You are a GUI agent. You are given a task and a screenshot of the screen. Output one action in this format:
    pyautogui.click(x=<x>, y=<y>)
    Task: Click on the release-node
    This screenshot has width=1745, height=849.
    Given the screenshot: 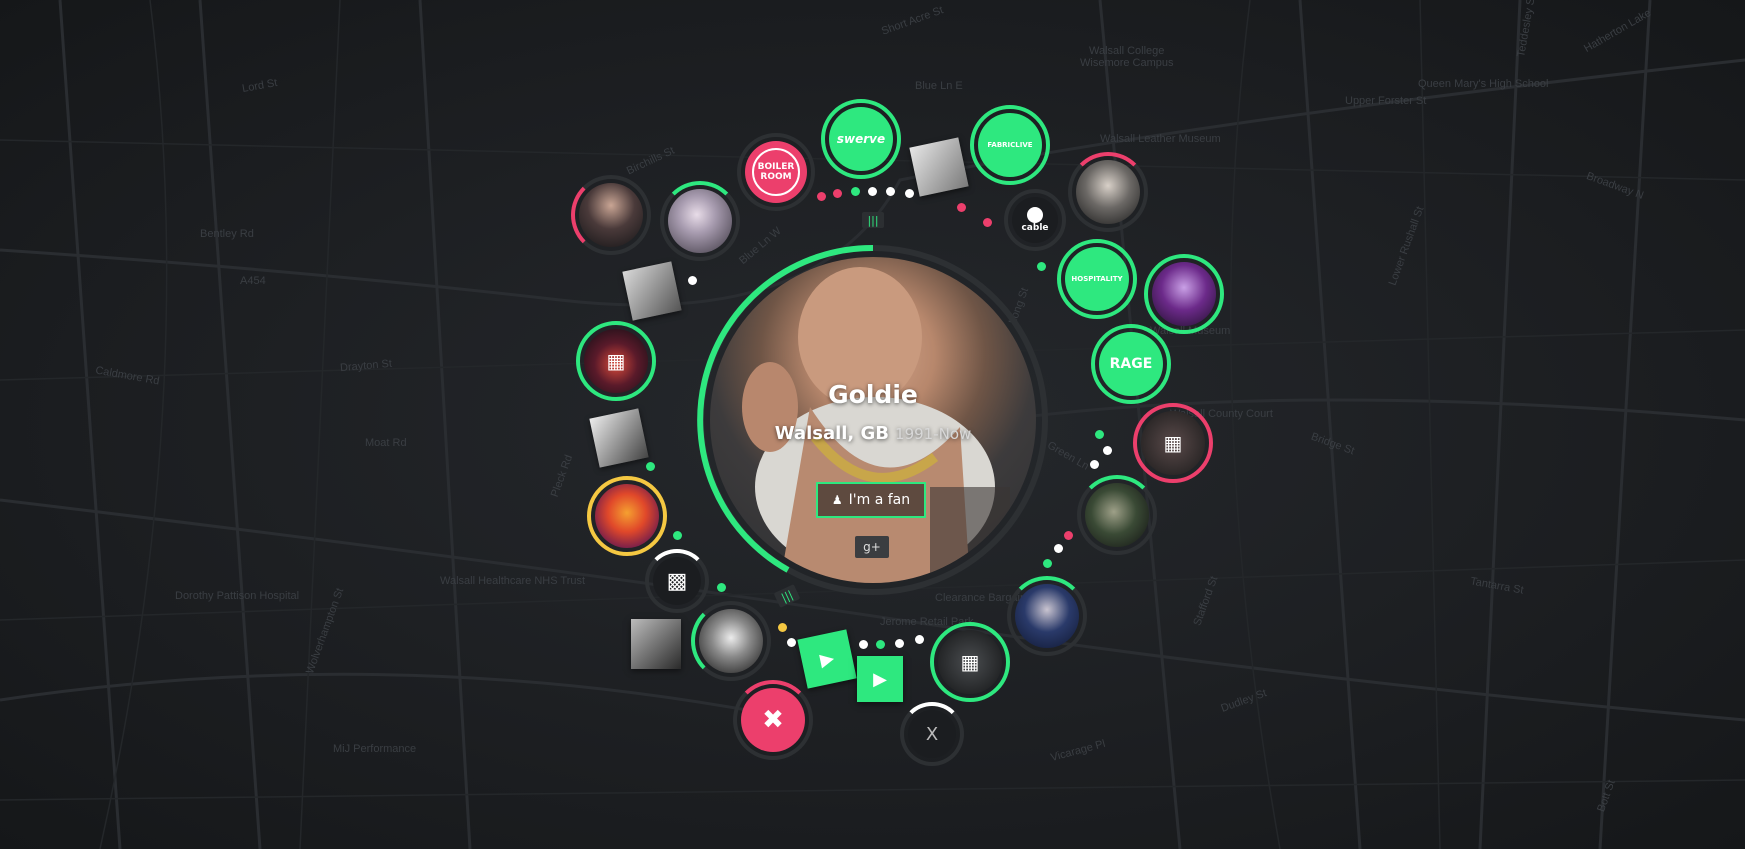 What is the action you would take?
    pyautogui.click(x=627, y=516)
    